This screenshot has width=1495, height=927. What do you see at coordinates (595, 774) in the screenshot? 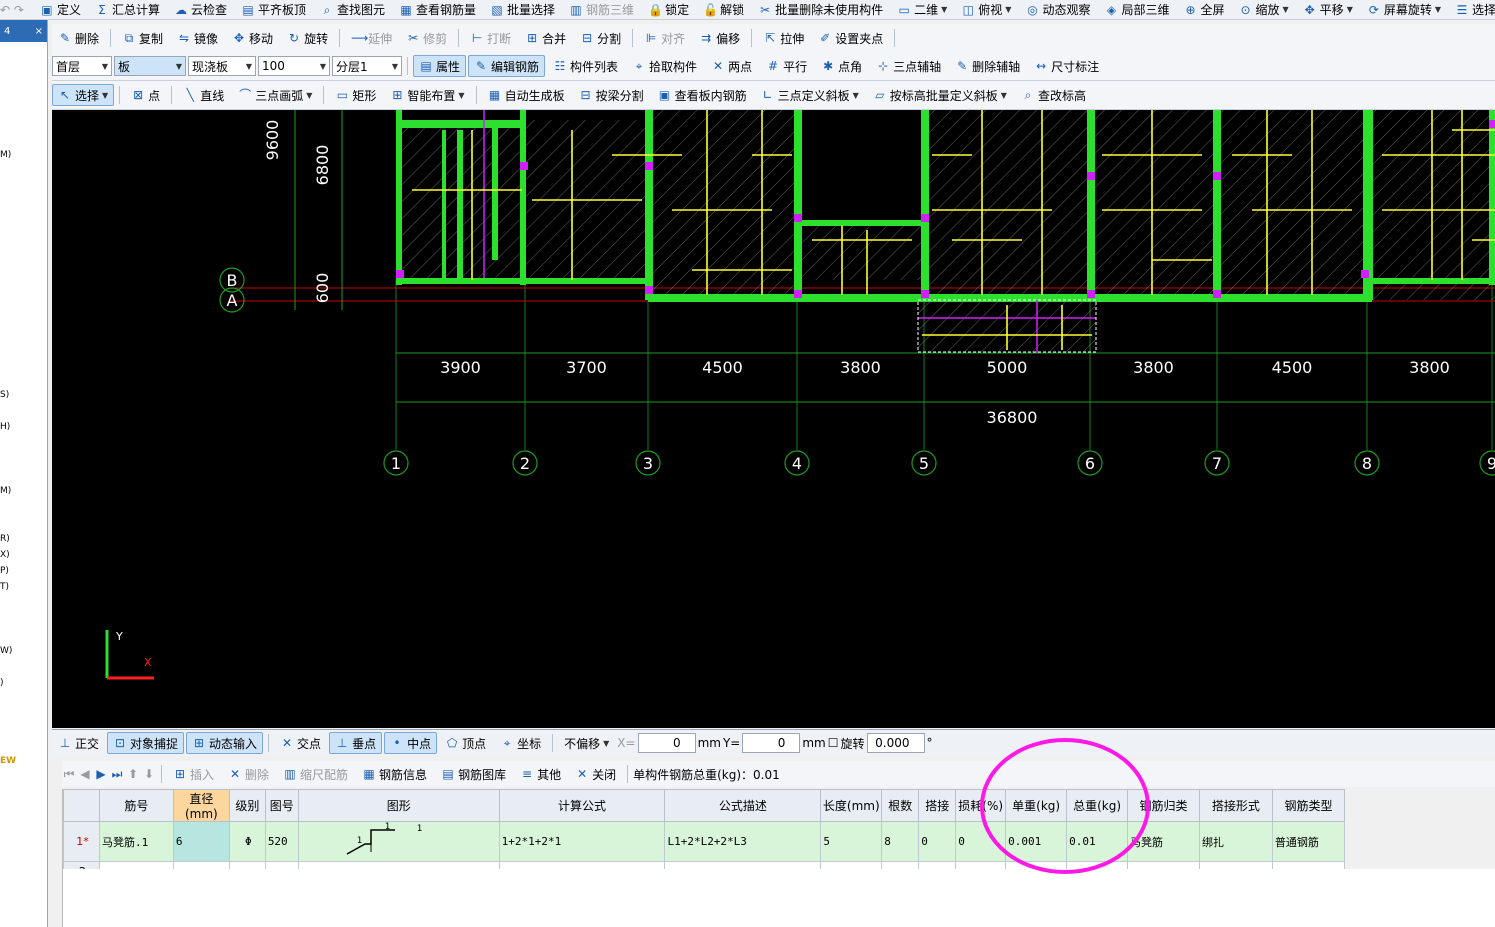
I see `rebar-tb-6: ✕ 关闭` at bounding box center [595, 774].